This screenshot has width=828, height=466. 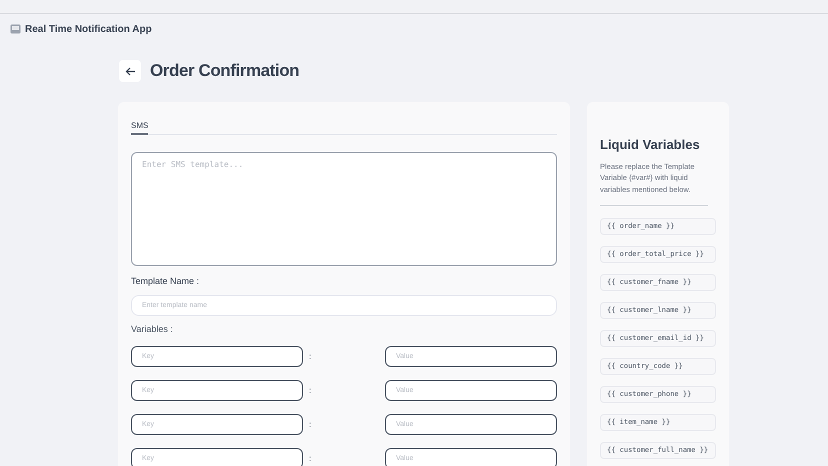 What do you see at coordinates (650, 145) in the screenshot?
I see `liquid-title: Liquid Variables` at bounding box center [650, 145].